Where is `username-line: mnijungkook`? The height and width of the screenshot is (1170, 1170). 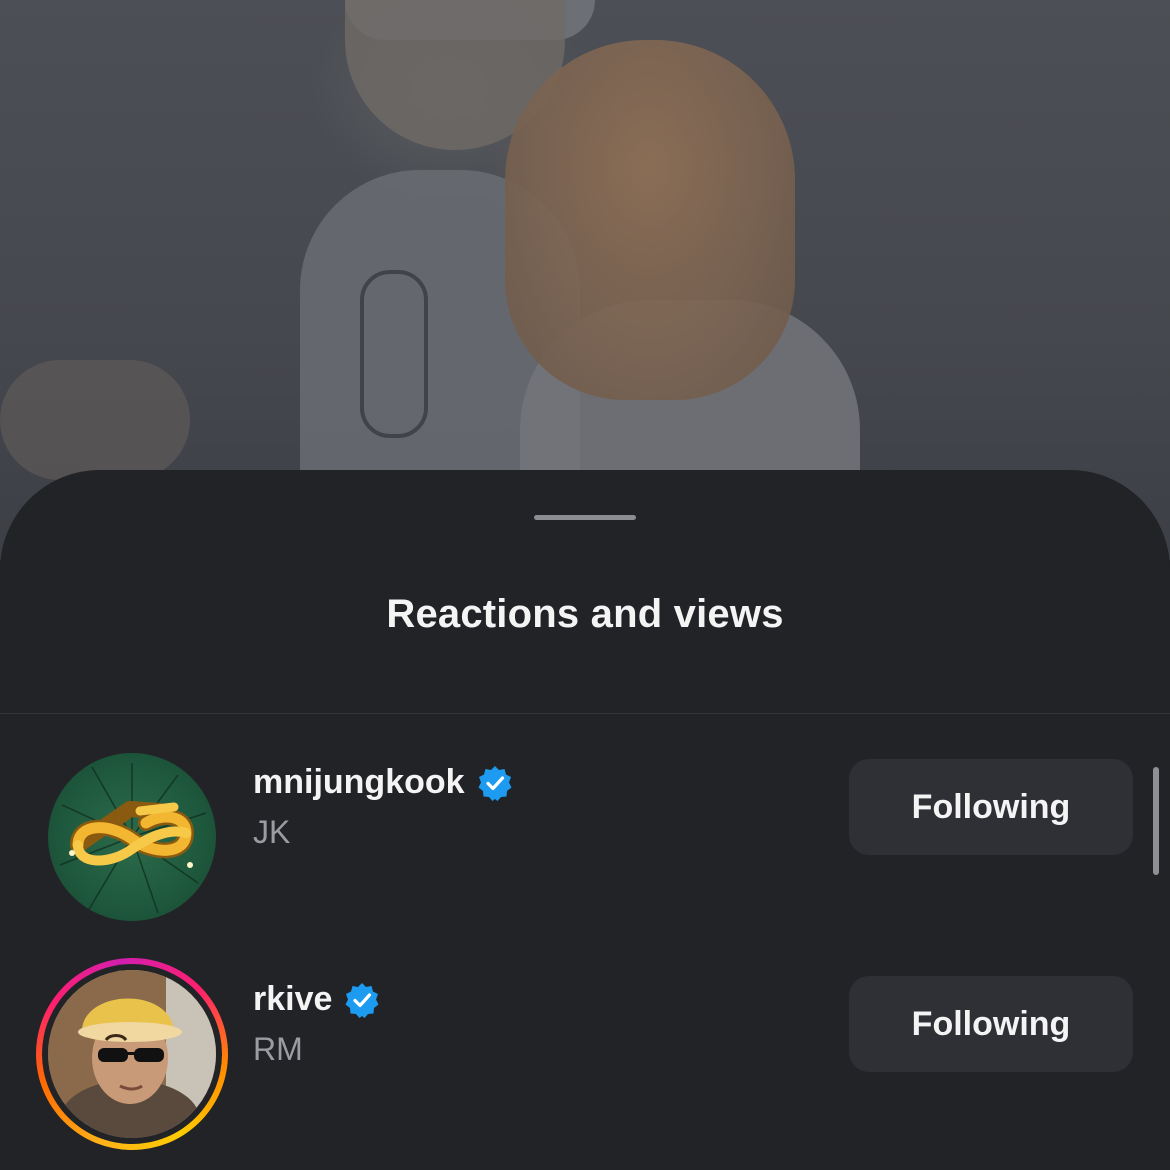 username-line: mnijungkook is located at coordinates (383, 782).